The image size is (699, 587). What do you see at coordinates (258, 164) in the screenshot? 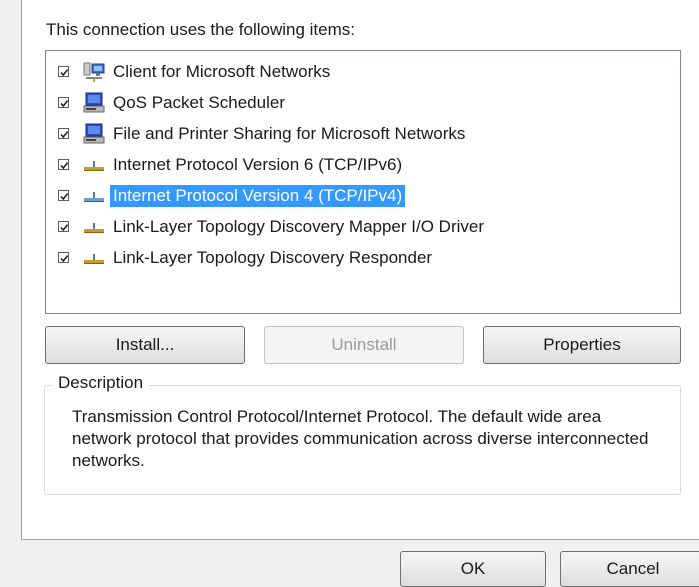
I see `item-label: Internet Protocol Version 6 (TCP/IPv6)` at bounding box center [258, 164].